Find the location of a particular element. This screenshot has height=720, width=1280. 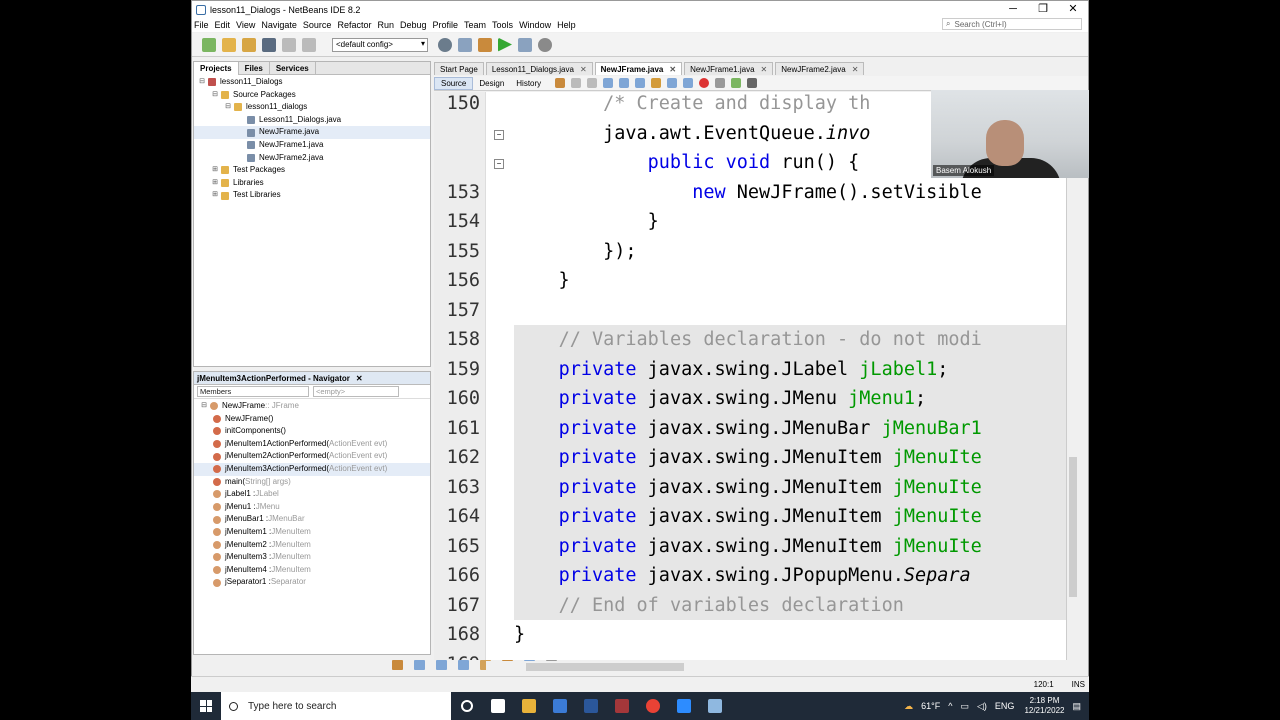

menu-help: Help is located at coordinates (566, 25).